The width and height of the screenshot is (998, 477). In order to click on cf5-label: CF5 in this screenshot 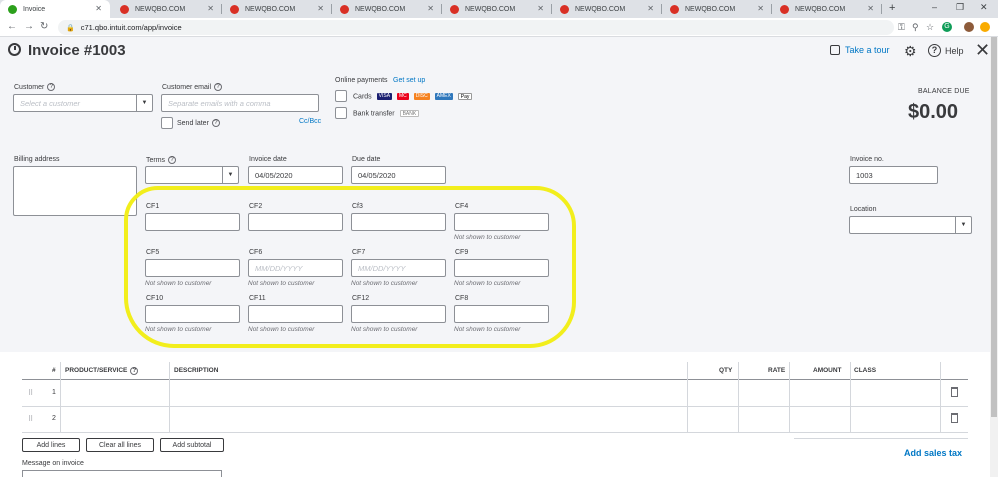, I will do `click(153, 252)`.